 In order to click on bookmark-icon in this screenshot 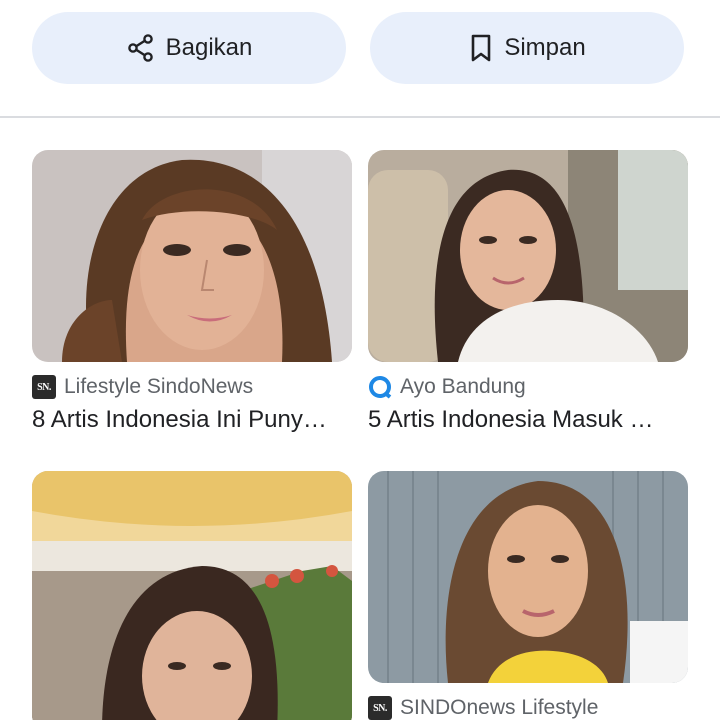, I will do `click(481, 48)`.